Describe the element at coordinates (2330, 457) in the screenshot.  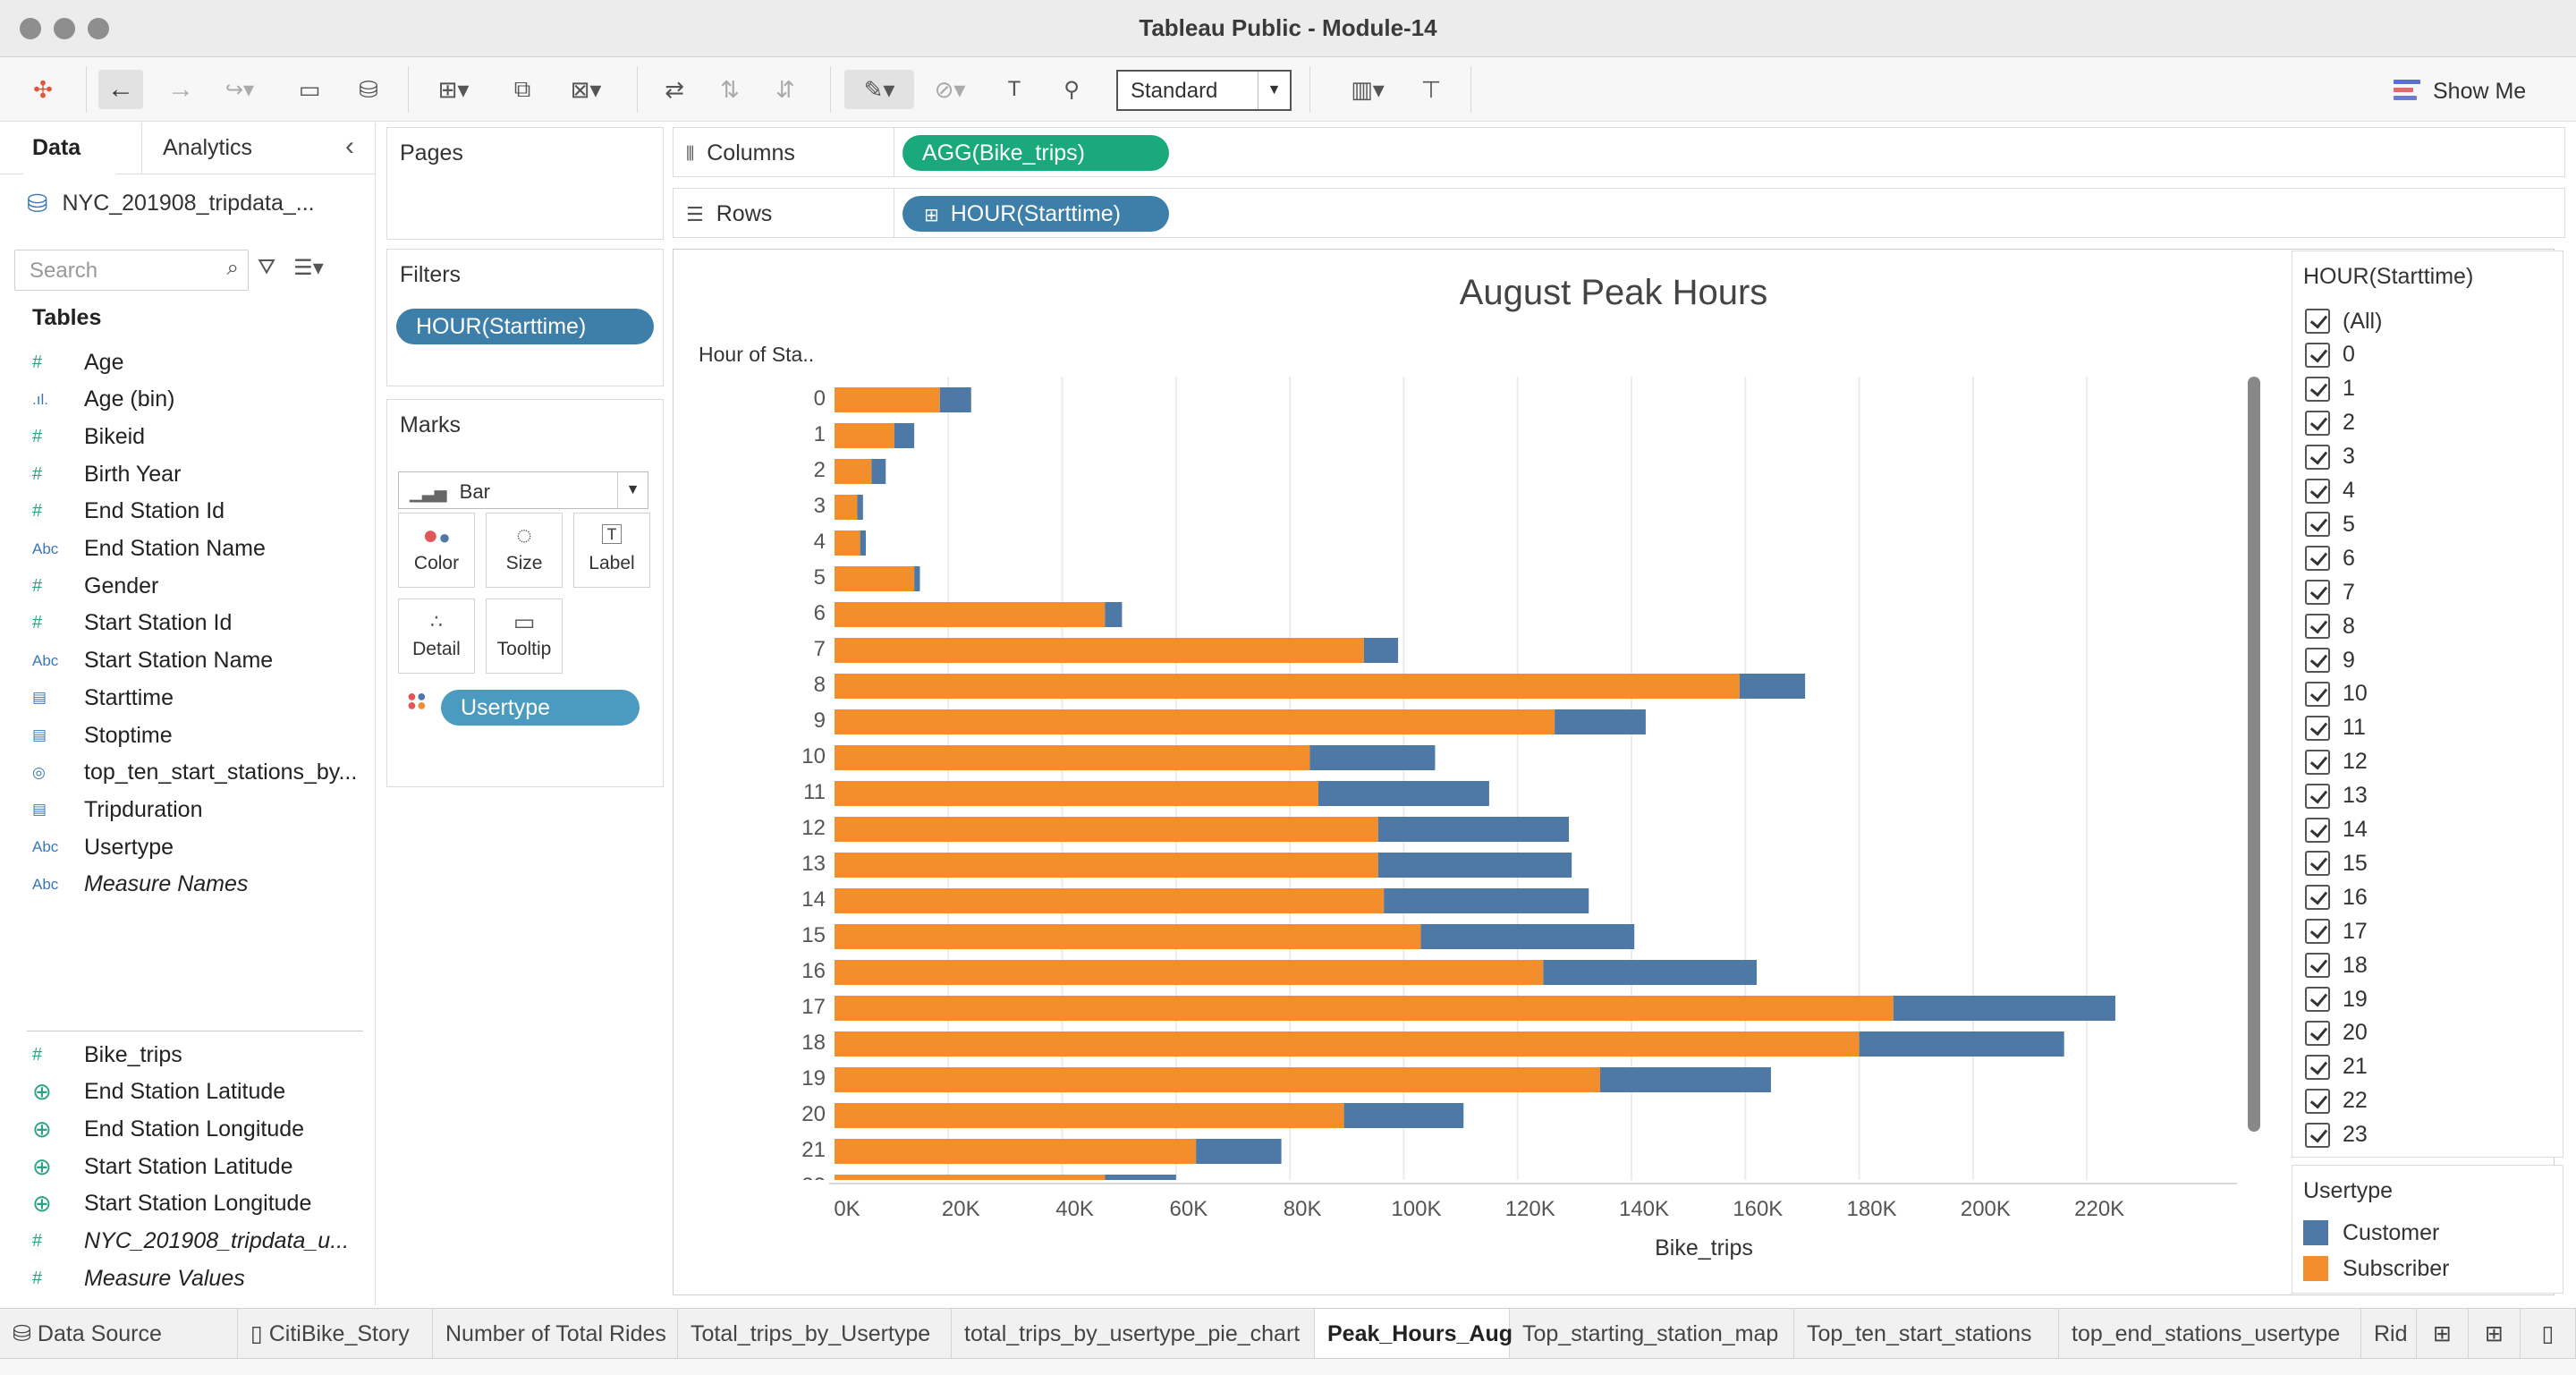
I see `filter-checkbox-item: 3` at that location.